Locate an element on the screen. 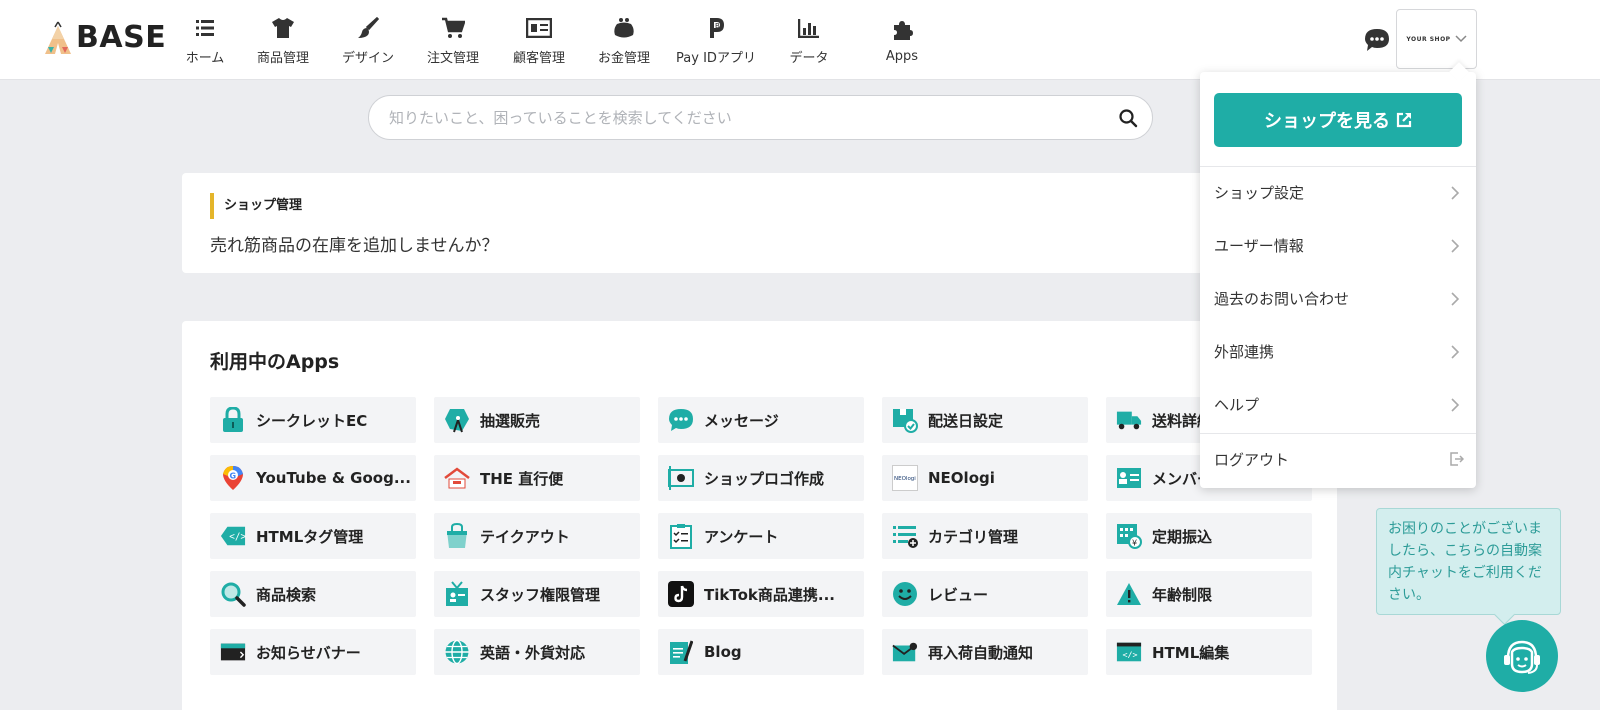 The image size is (1600, 710). nav-label: データ is located at coordinates (809, 58).